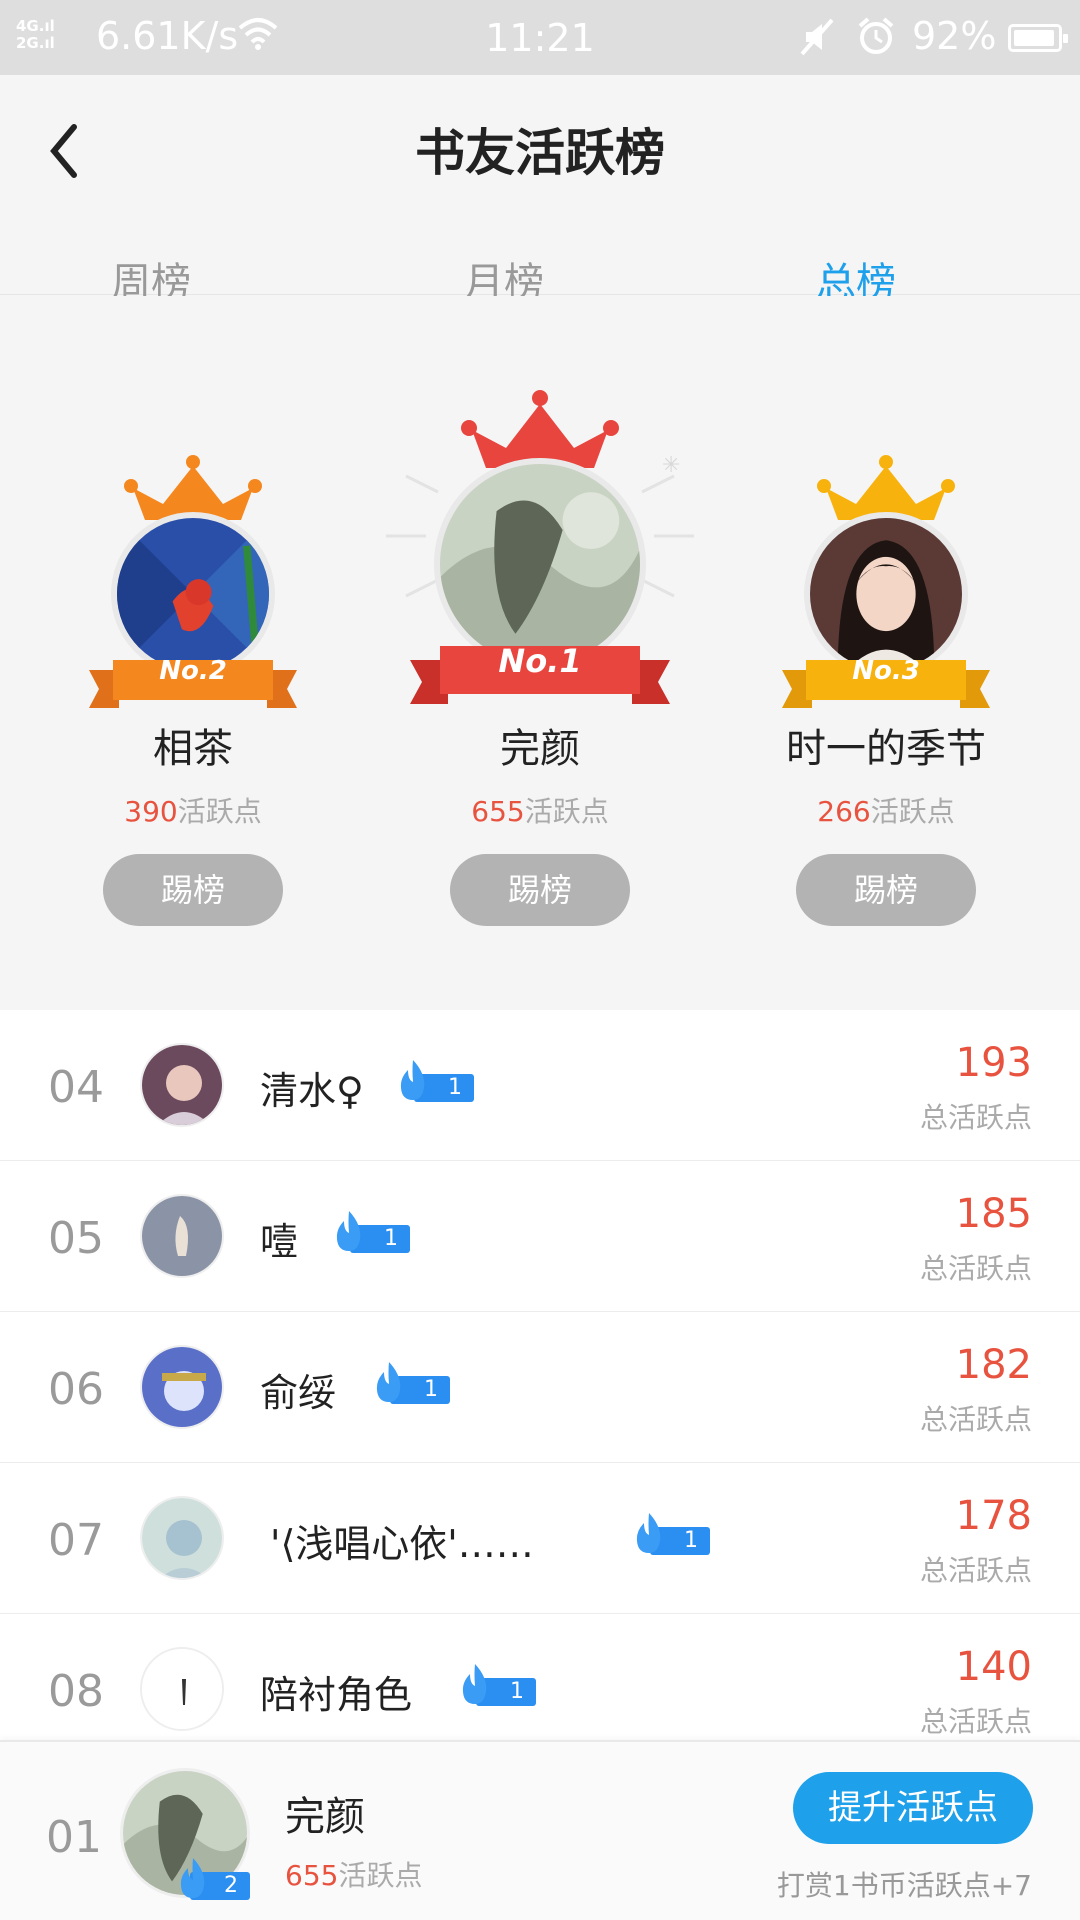  I want to click on podium-first: ✳ No.1 完颜 655活跃点 踢榜, so click(540, 616).